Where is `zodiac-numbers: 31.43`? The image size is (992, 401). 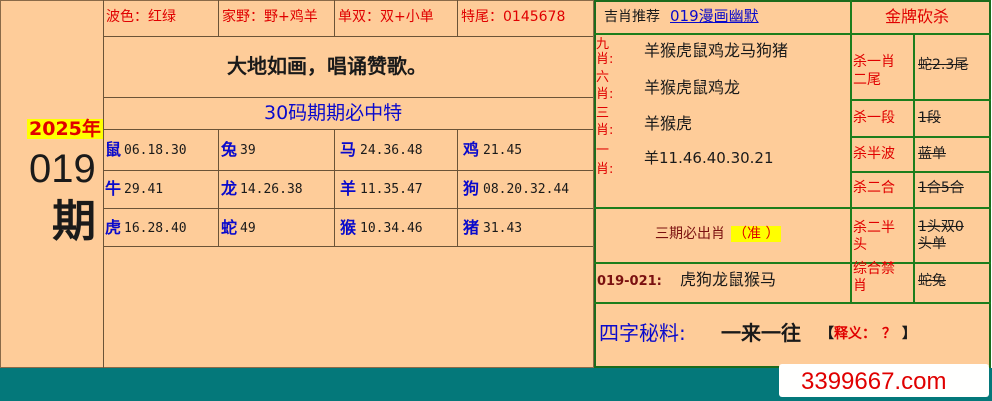
zodiac-numbers: 31.43 is located at coordinates (503, 228).